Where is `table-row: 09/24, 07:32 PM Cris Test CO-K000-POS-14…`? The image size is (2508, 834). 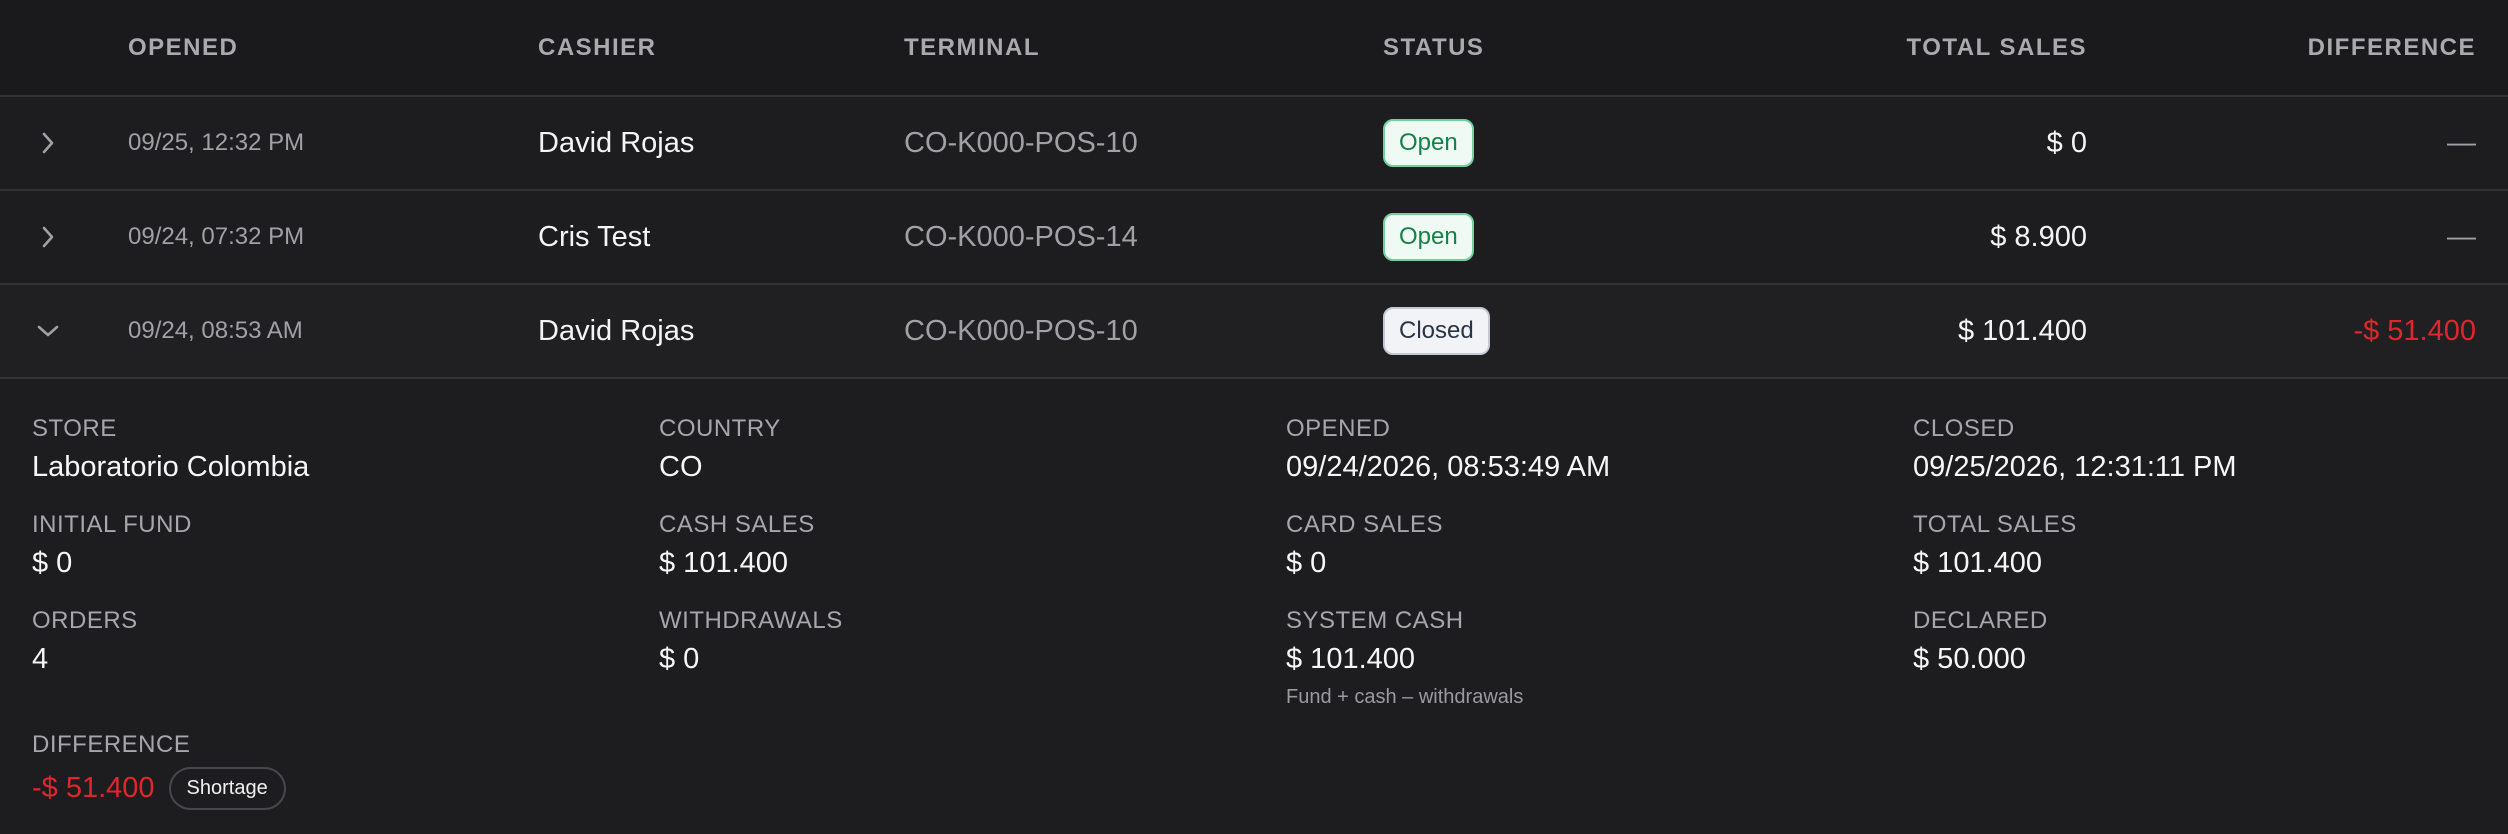 table-row: 09/24, 07:32 PM Cris Test CO-K000-POS-14… is located at coordinates (1254, 238).